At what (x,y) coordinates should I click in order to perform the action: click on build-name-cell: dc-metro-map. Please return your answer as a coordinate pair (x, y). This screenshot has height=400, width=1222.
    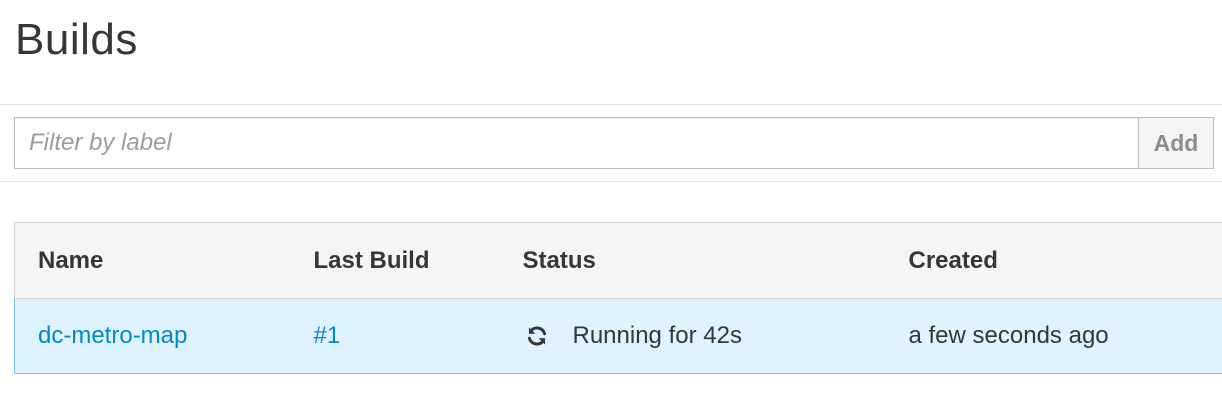
    Looking at the image, I should click on (152, 336).